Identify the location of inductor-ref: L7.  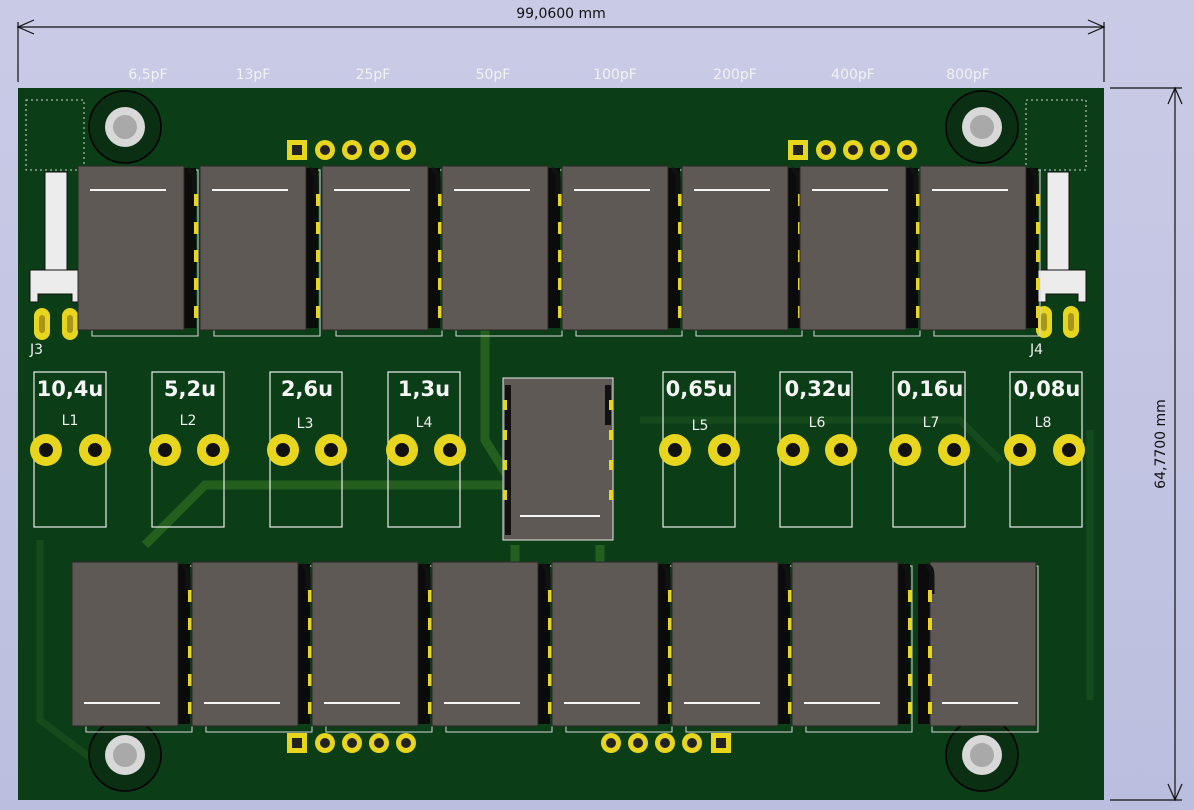
(931, 423).